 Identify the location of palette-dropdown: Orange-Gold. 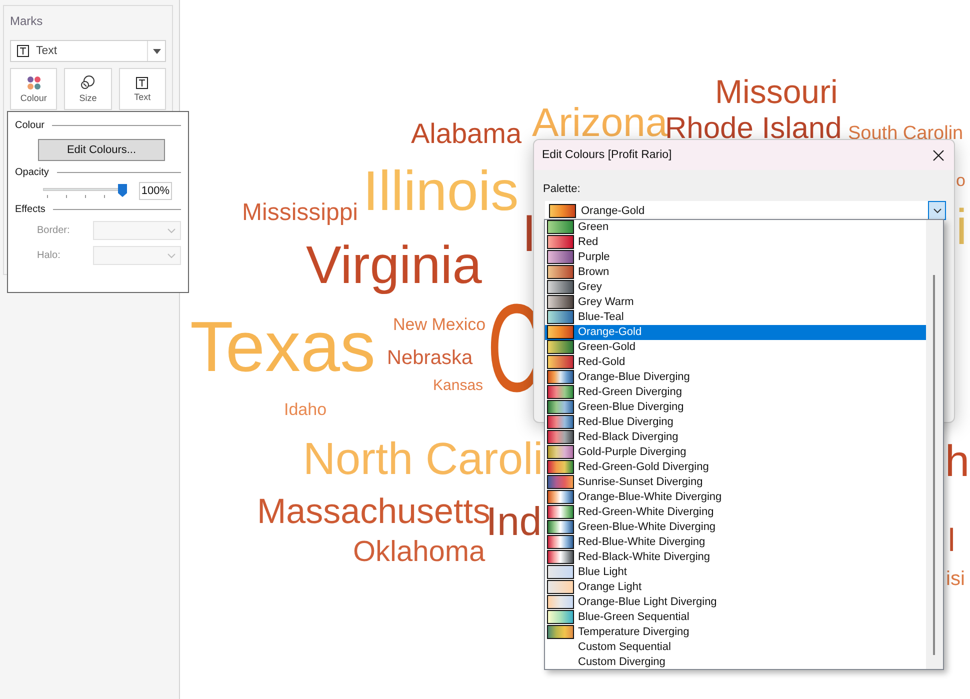
(745, 210).